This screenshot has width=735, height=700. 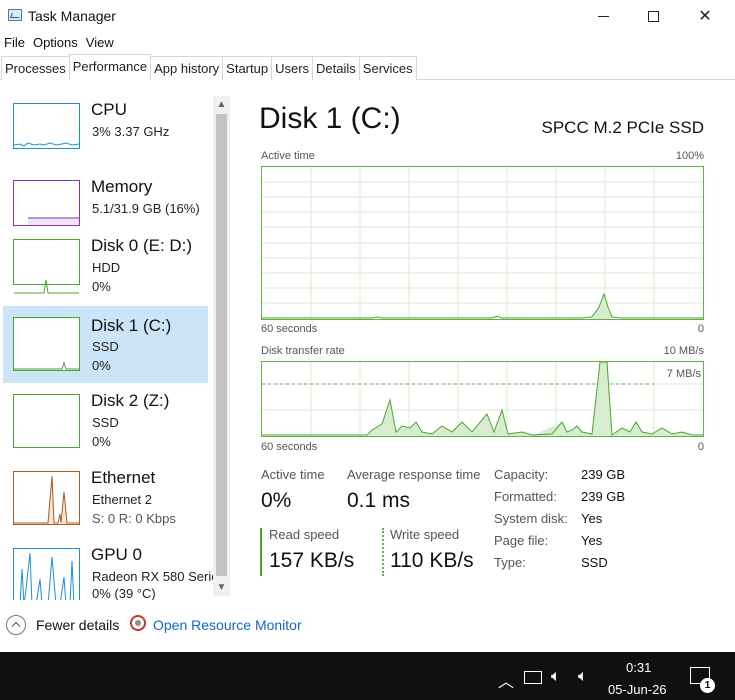 What do you see at coordinates (100, 43) in the screenshot?
I see `menu-view: View` at bounding box center [100, 43].